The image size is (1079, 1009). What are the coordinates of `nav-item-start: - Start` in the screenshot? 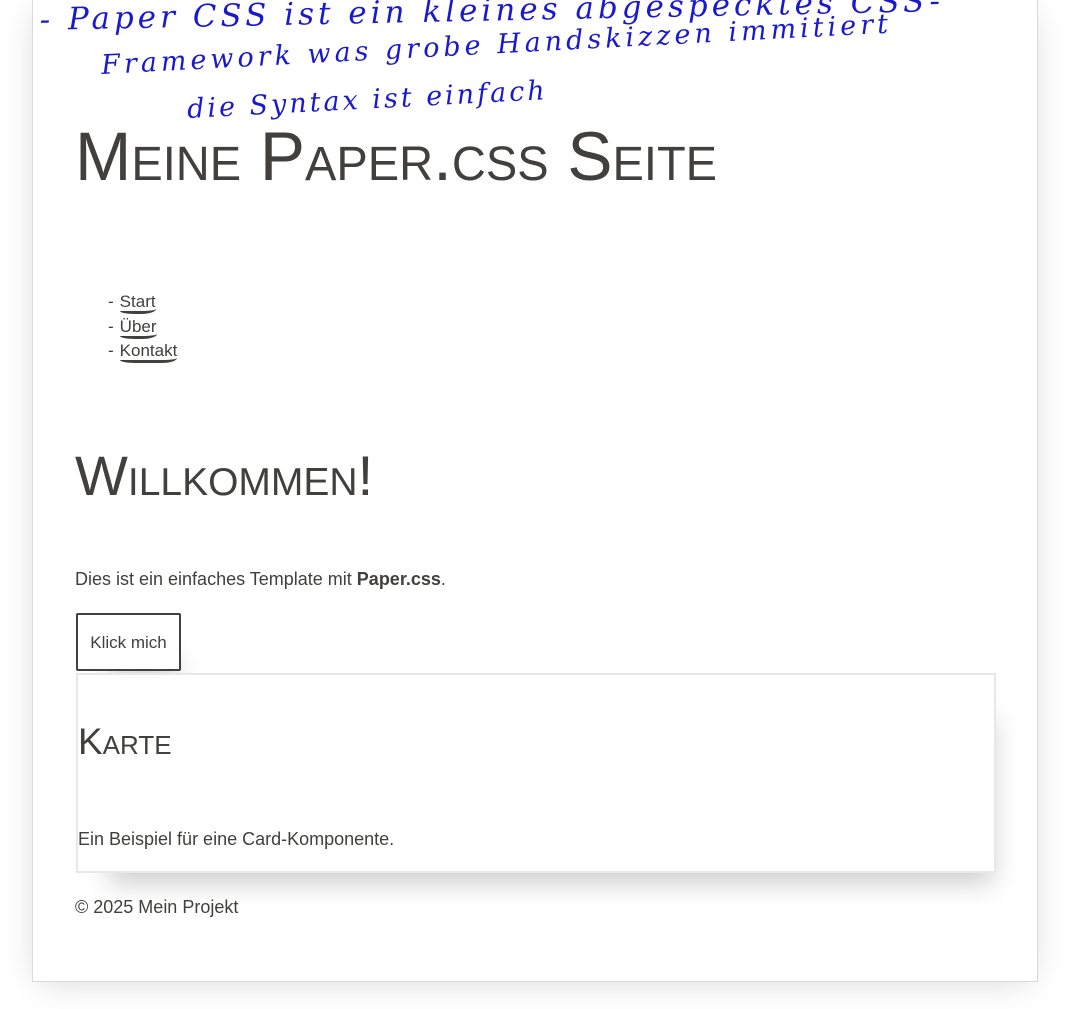 It's located at (142, 302).